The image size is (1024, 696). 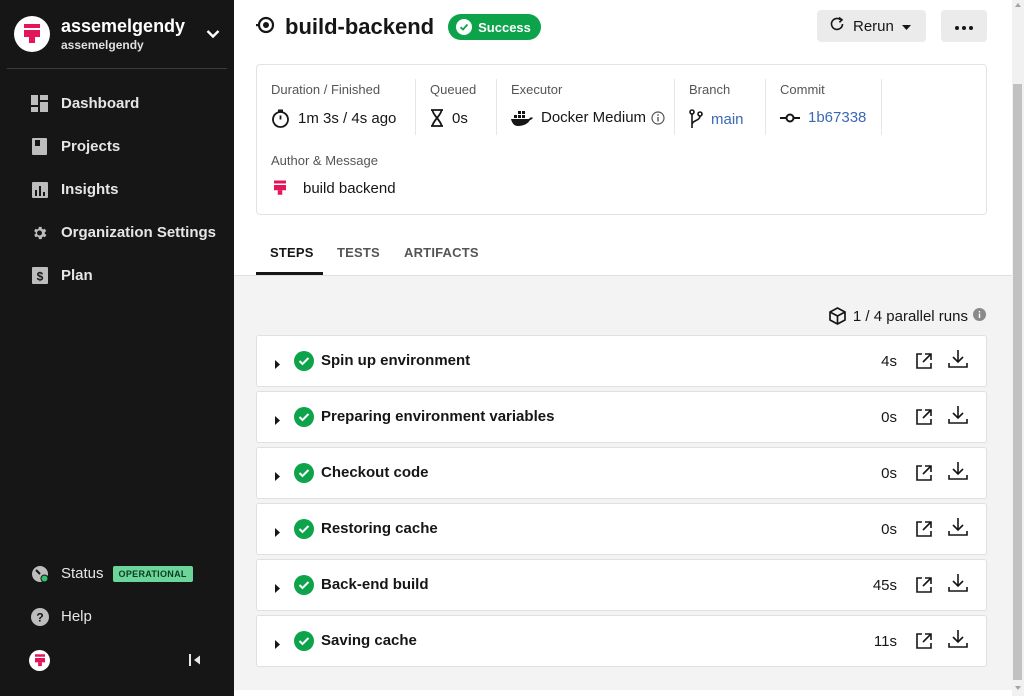 I want to click on branch-icon, so click(x=696, y=119).